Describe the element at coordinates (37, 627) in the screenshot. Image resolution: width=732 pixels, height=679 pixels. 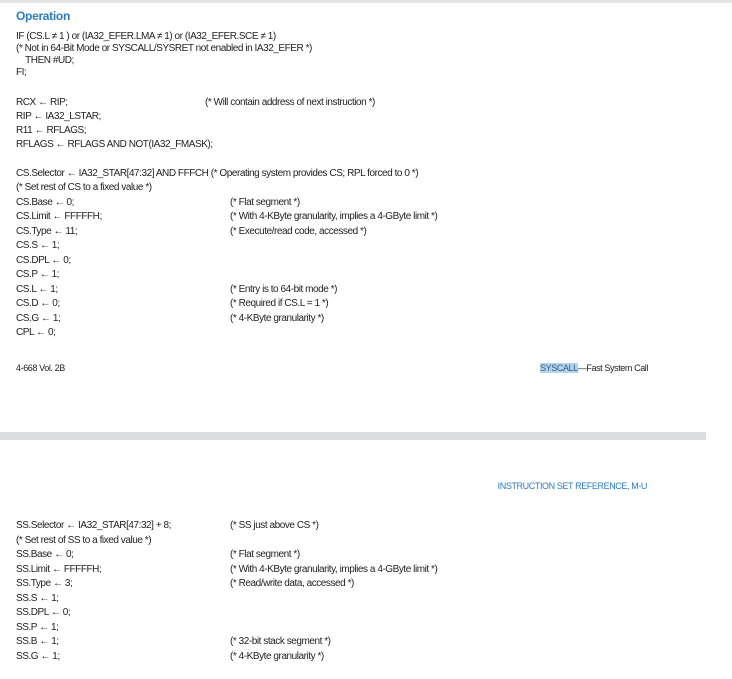
I see `code-line: SS.P ← 1;` at that location.